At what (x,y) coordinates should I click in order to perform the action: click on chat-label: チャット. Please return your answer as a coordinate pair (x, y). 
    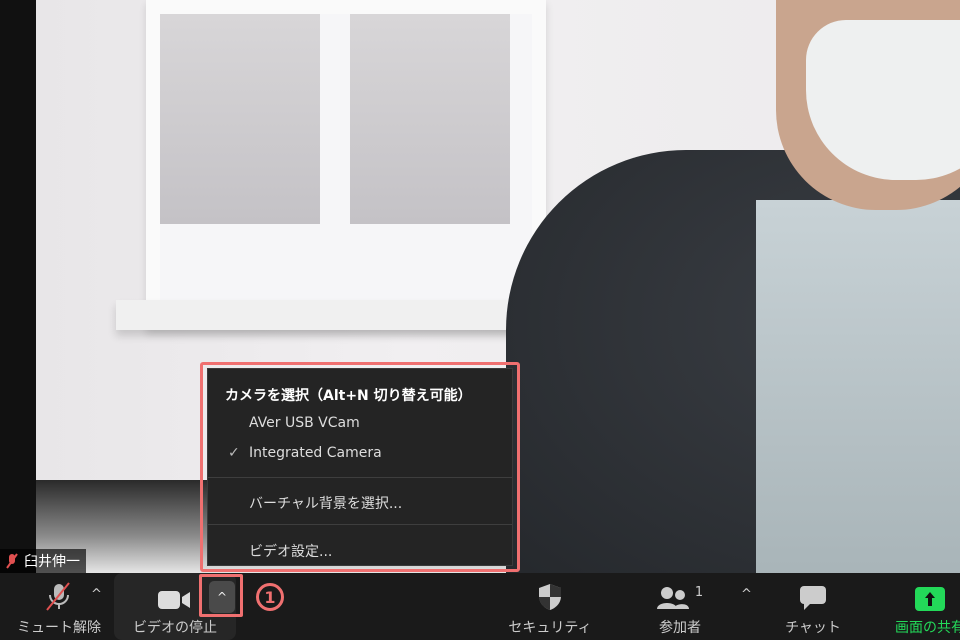
    Looking at the image, I should click on (813, 628).